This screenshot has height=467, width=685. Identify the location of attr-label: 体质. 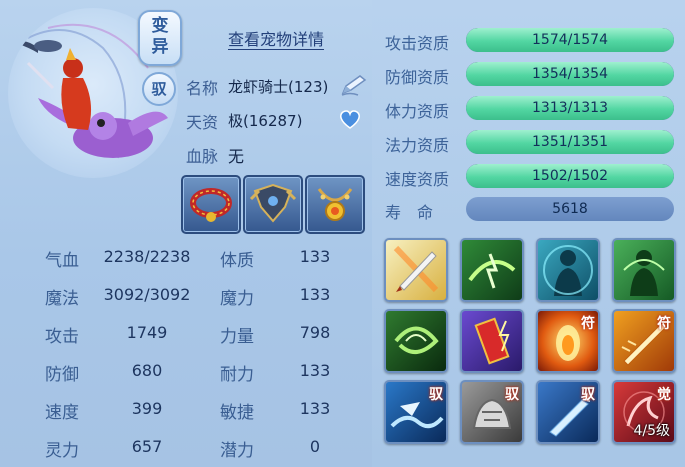
(237, 261).